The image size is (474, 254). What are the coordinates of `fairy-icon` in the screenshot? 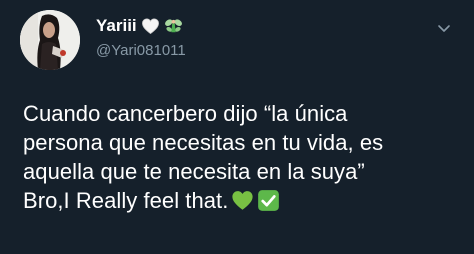 It's located at (173, 26).